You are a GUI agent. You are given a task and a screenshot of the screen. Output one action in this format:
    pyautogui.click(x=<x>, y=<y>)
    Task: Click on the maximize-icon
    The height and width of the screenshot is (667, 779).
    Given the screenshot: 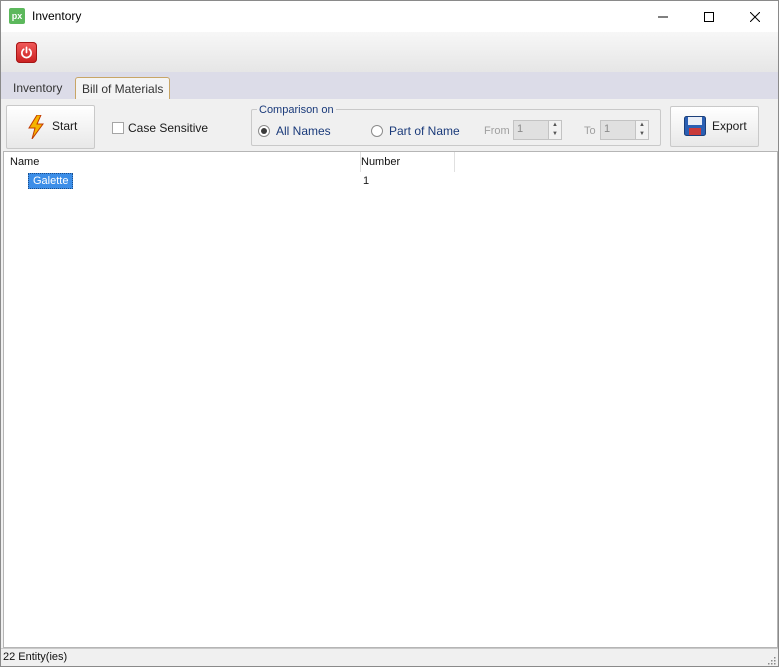 What is the action you would take?
    pyautogui.click(x=709, y=16)
    